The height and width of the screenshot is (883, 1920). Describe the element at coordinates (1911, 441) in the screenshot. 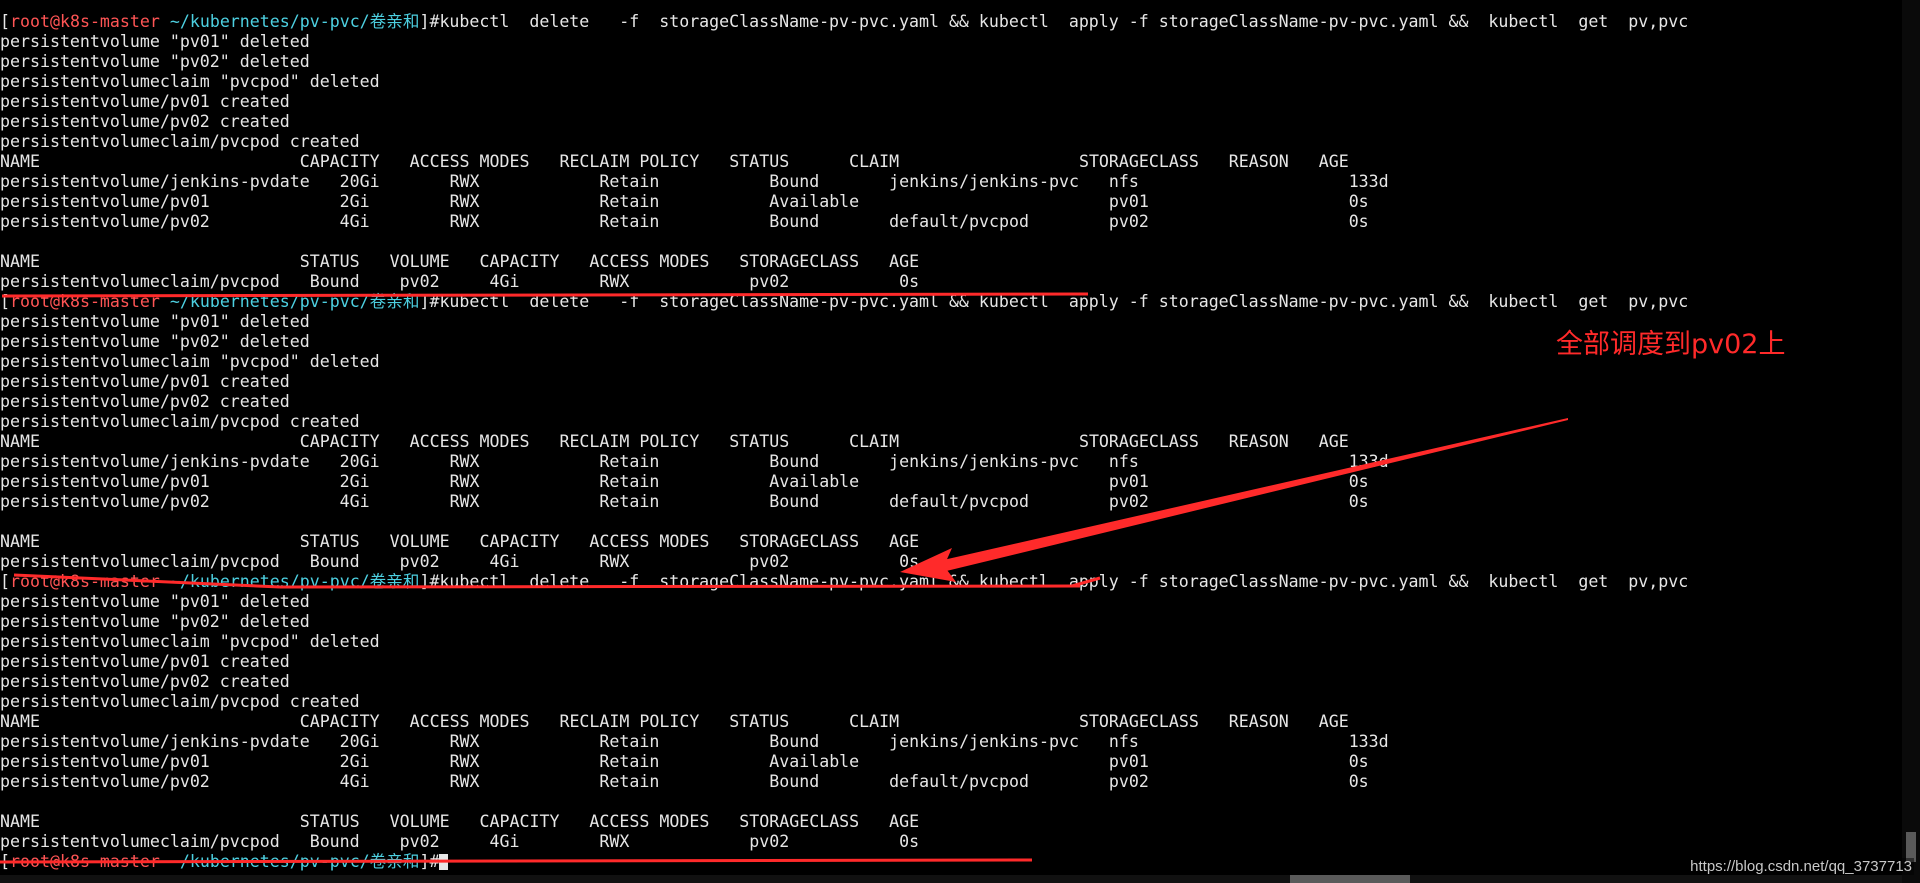

I see `vertical-scrollbar` at that location.